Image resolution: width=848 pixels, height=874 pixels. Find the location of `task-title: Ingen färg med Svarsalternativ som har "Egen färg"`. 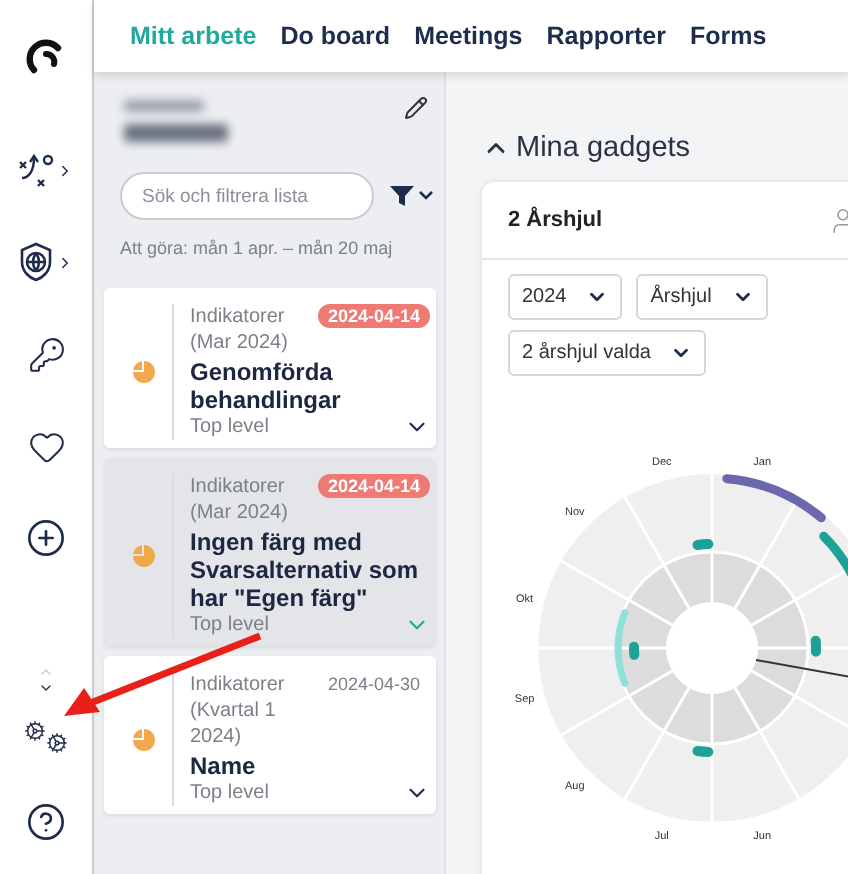

task-title: Ingen färg med Svarsalternativ som har "Egen färg" is located at coordinates (305, 570).